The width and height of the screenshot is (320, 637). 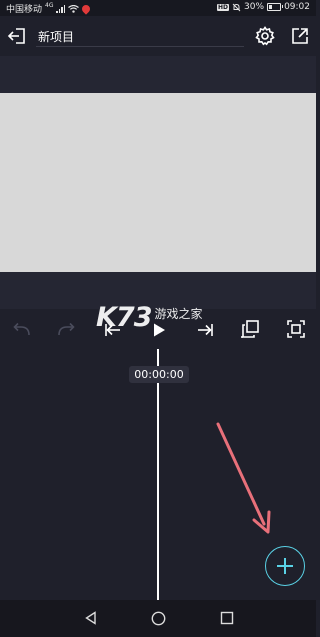 What do you see at coordinates (178, 313) in the screenshot?
I see `watermark-text: 游戏之家` at bounding box center [178, 313].